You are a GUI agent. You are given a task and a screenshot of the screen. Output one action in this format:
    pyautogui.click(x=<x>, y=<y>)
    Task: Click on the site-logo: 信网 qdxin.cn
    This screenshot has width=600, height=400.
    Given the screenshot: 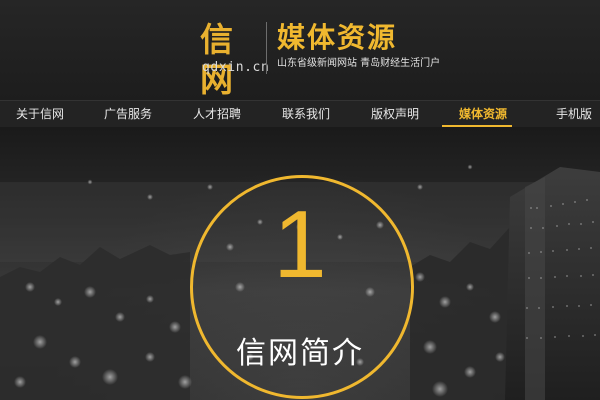 What is the action you would take?
    pyautogui.click(x=234, y=59)
    